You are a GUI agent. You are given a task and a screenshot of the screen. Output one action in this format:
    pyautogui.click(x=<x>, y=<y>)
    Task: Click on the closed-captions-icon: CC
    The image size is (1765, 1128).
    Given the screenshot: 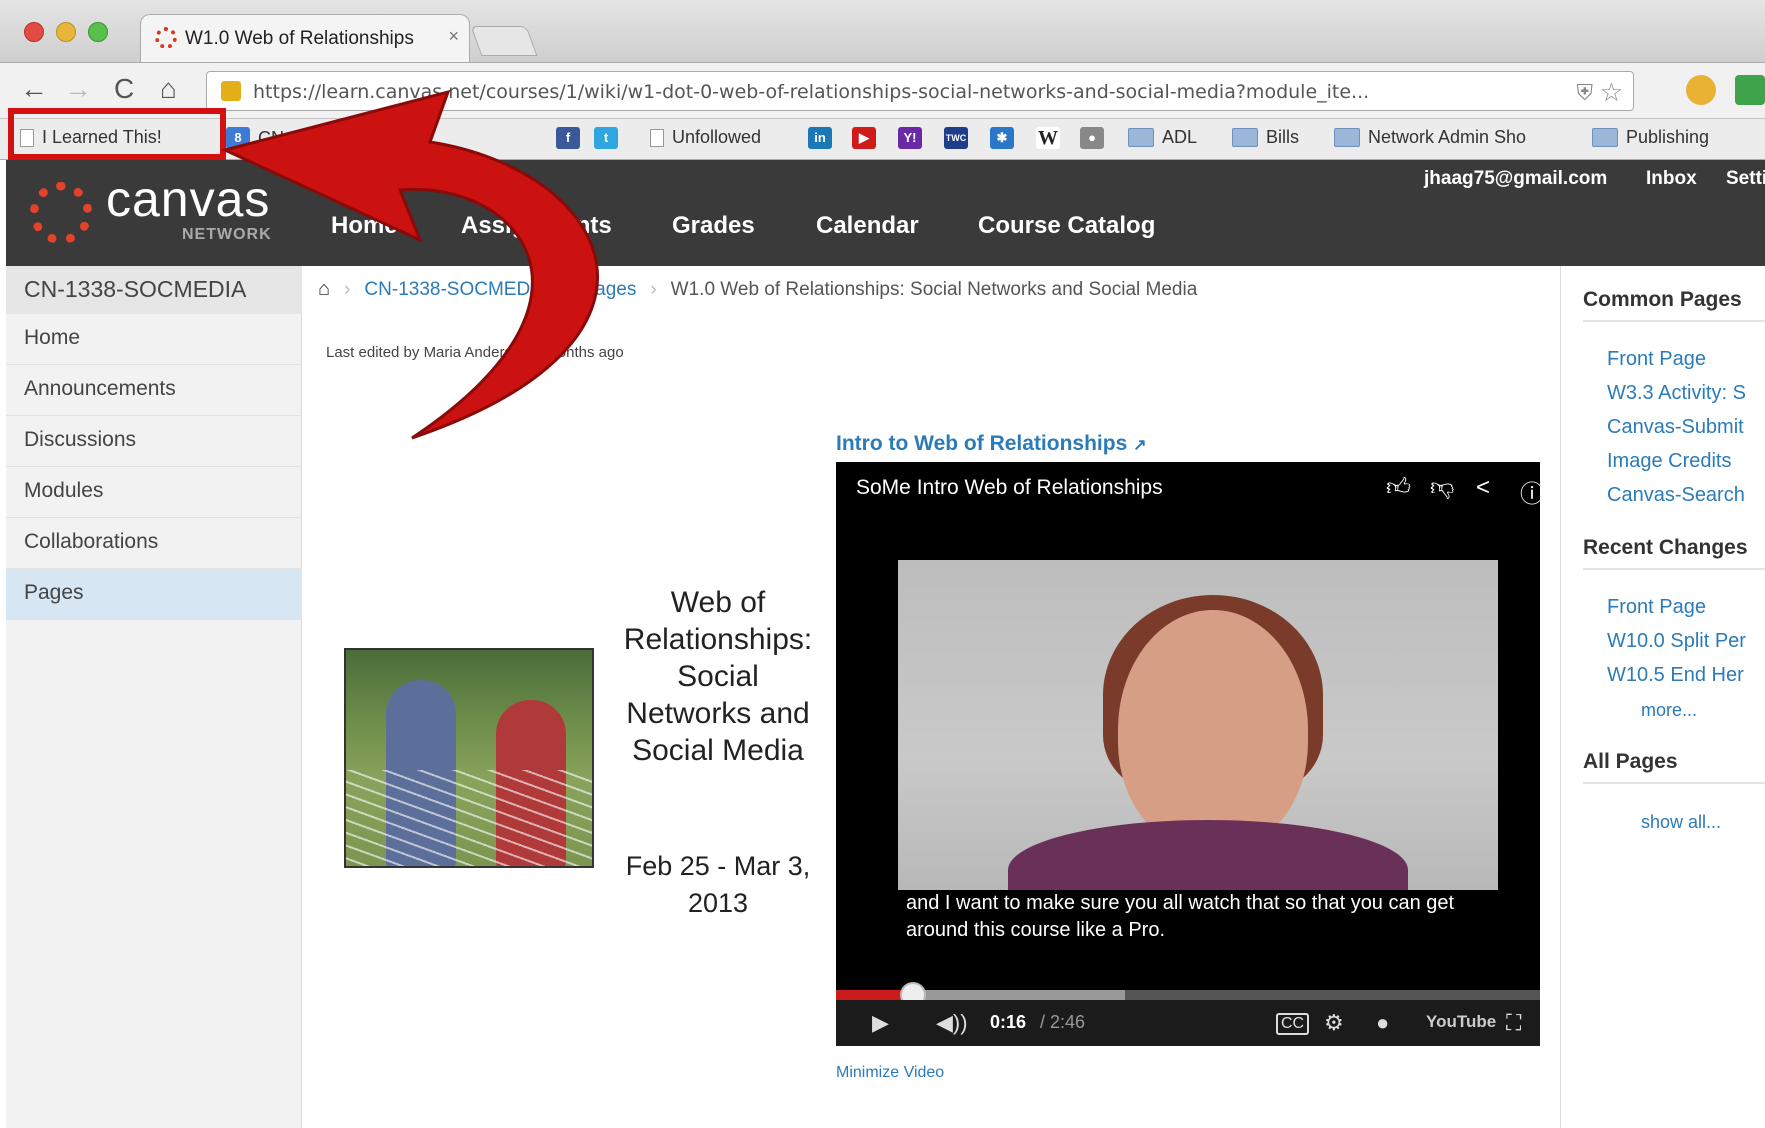 What is the action you would take?
    pyautogui.click(x=1293, y=1024)
    